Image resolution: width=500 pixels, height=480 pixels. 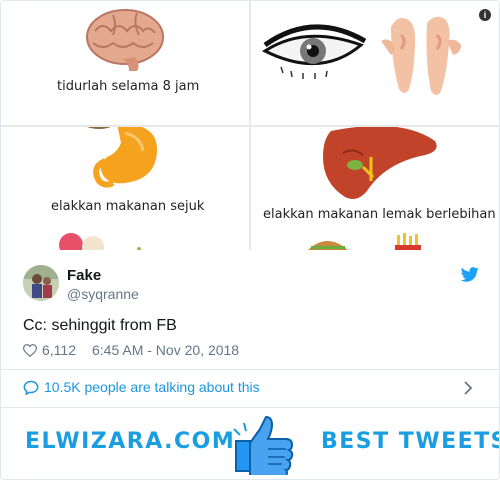 What do you see at coordinates (125, 40) in the screenshot?
I see `brain-illustration` at bounding box center [125, 40].